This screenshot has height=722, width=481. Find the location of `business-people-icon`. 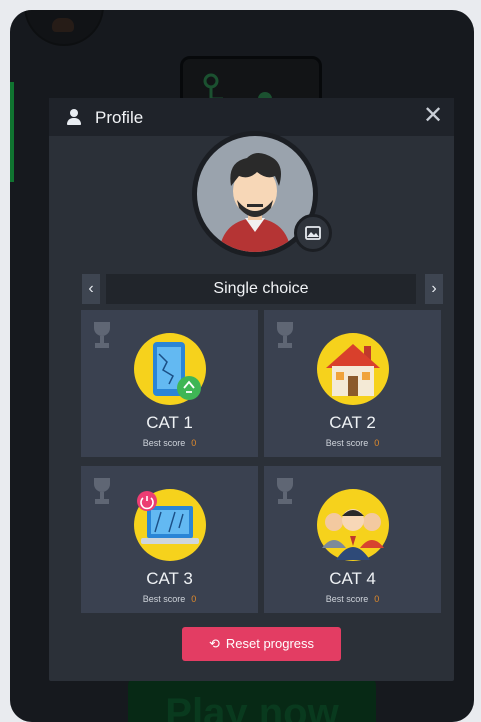

business-people-icon is located at coordinates (353, 525).